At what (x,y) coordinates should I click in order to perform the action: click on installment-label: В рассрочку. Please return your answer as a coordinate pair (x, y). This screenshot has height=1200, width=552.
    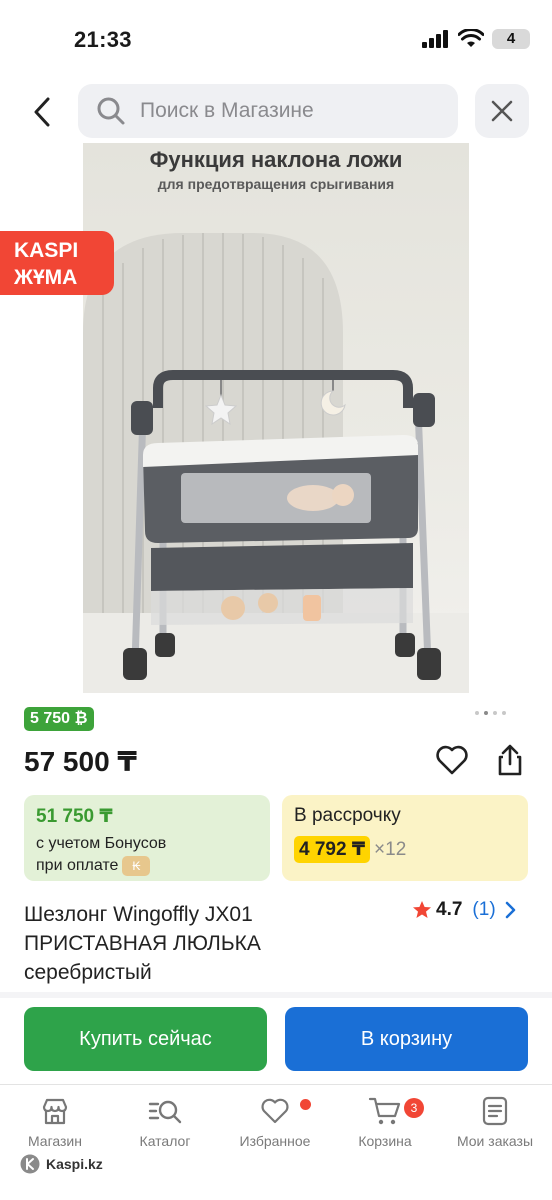
    Looking at the image, I should click on (347, 815).